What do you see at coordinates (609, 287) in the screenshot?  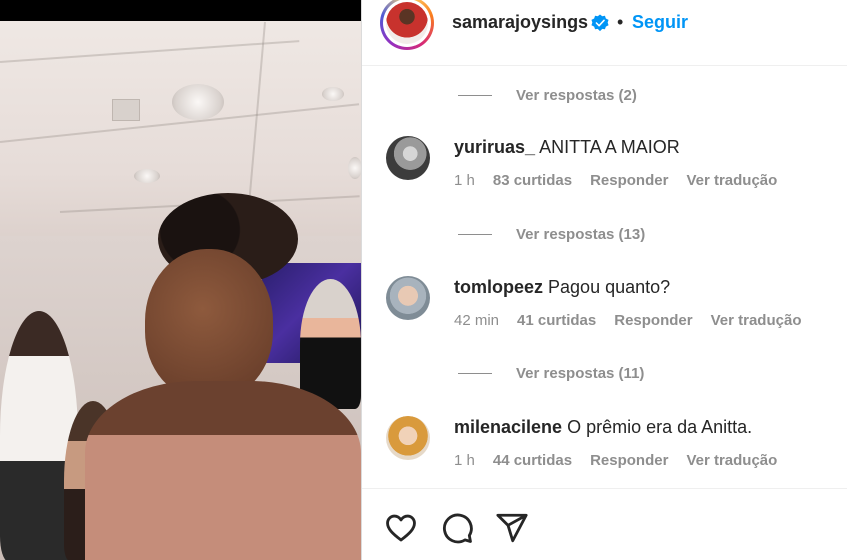 I see `comment-text: Pagou quanto?` at bounding box center [609, 287].